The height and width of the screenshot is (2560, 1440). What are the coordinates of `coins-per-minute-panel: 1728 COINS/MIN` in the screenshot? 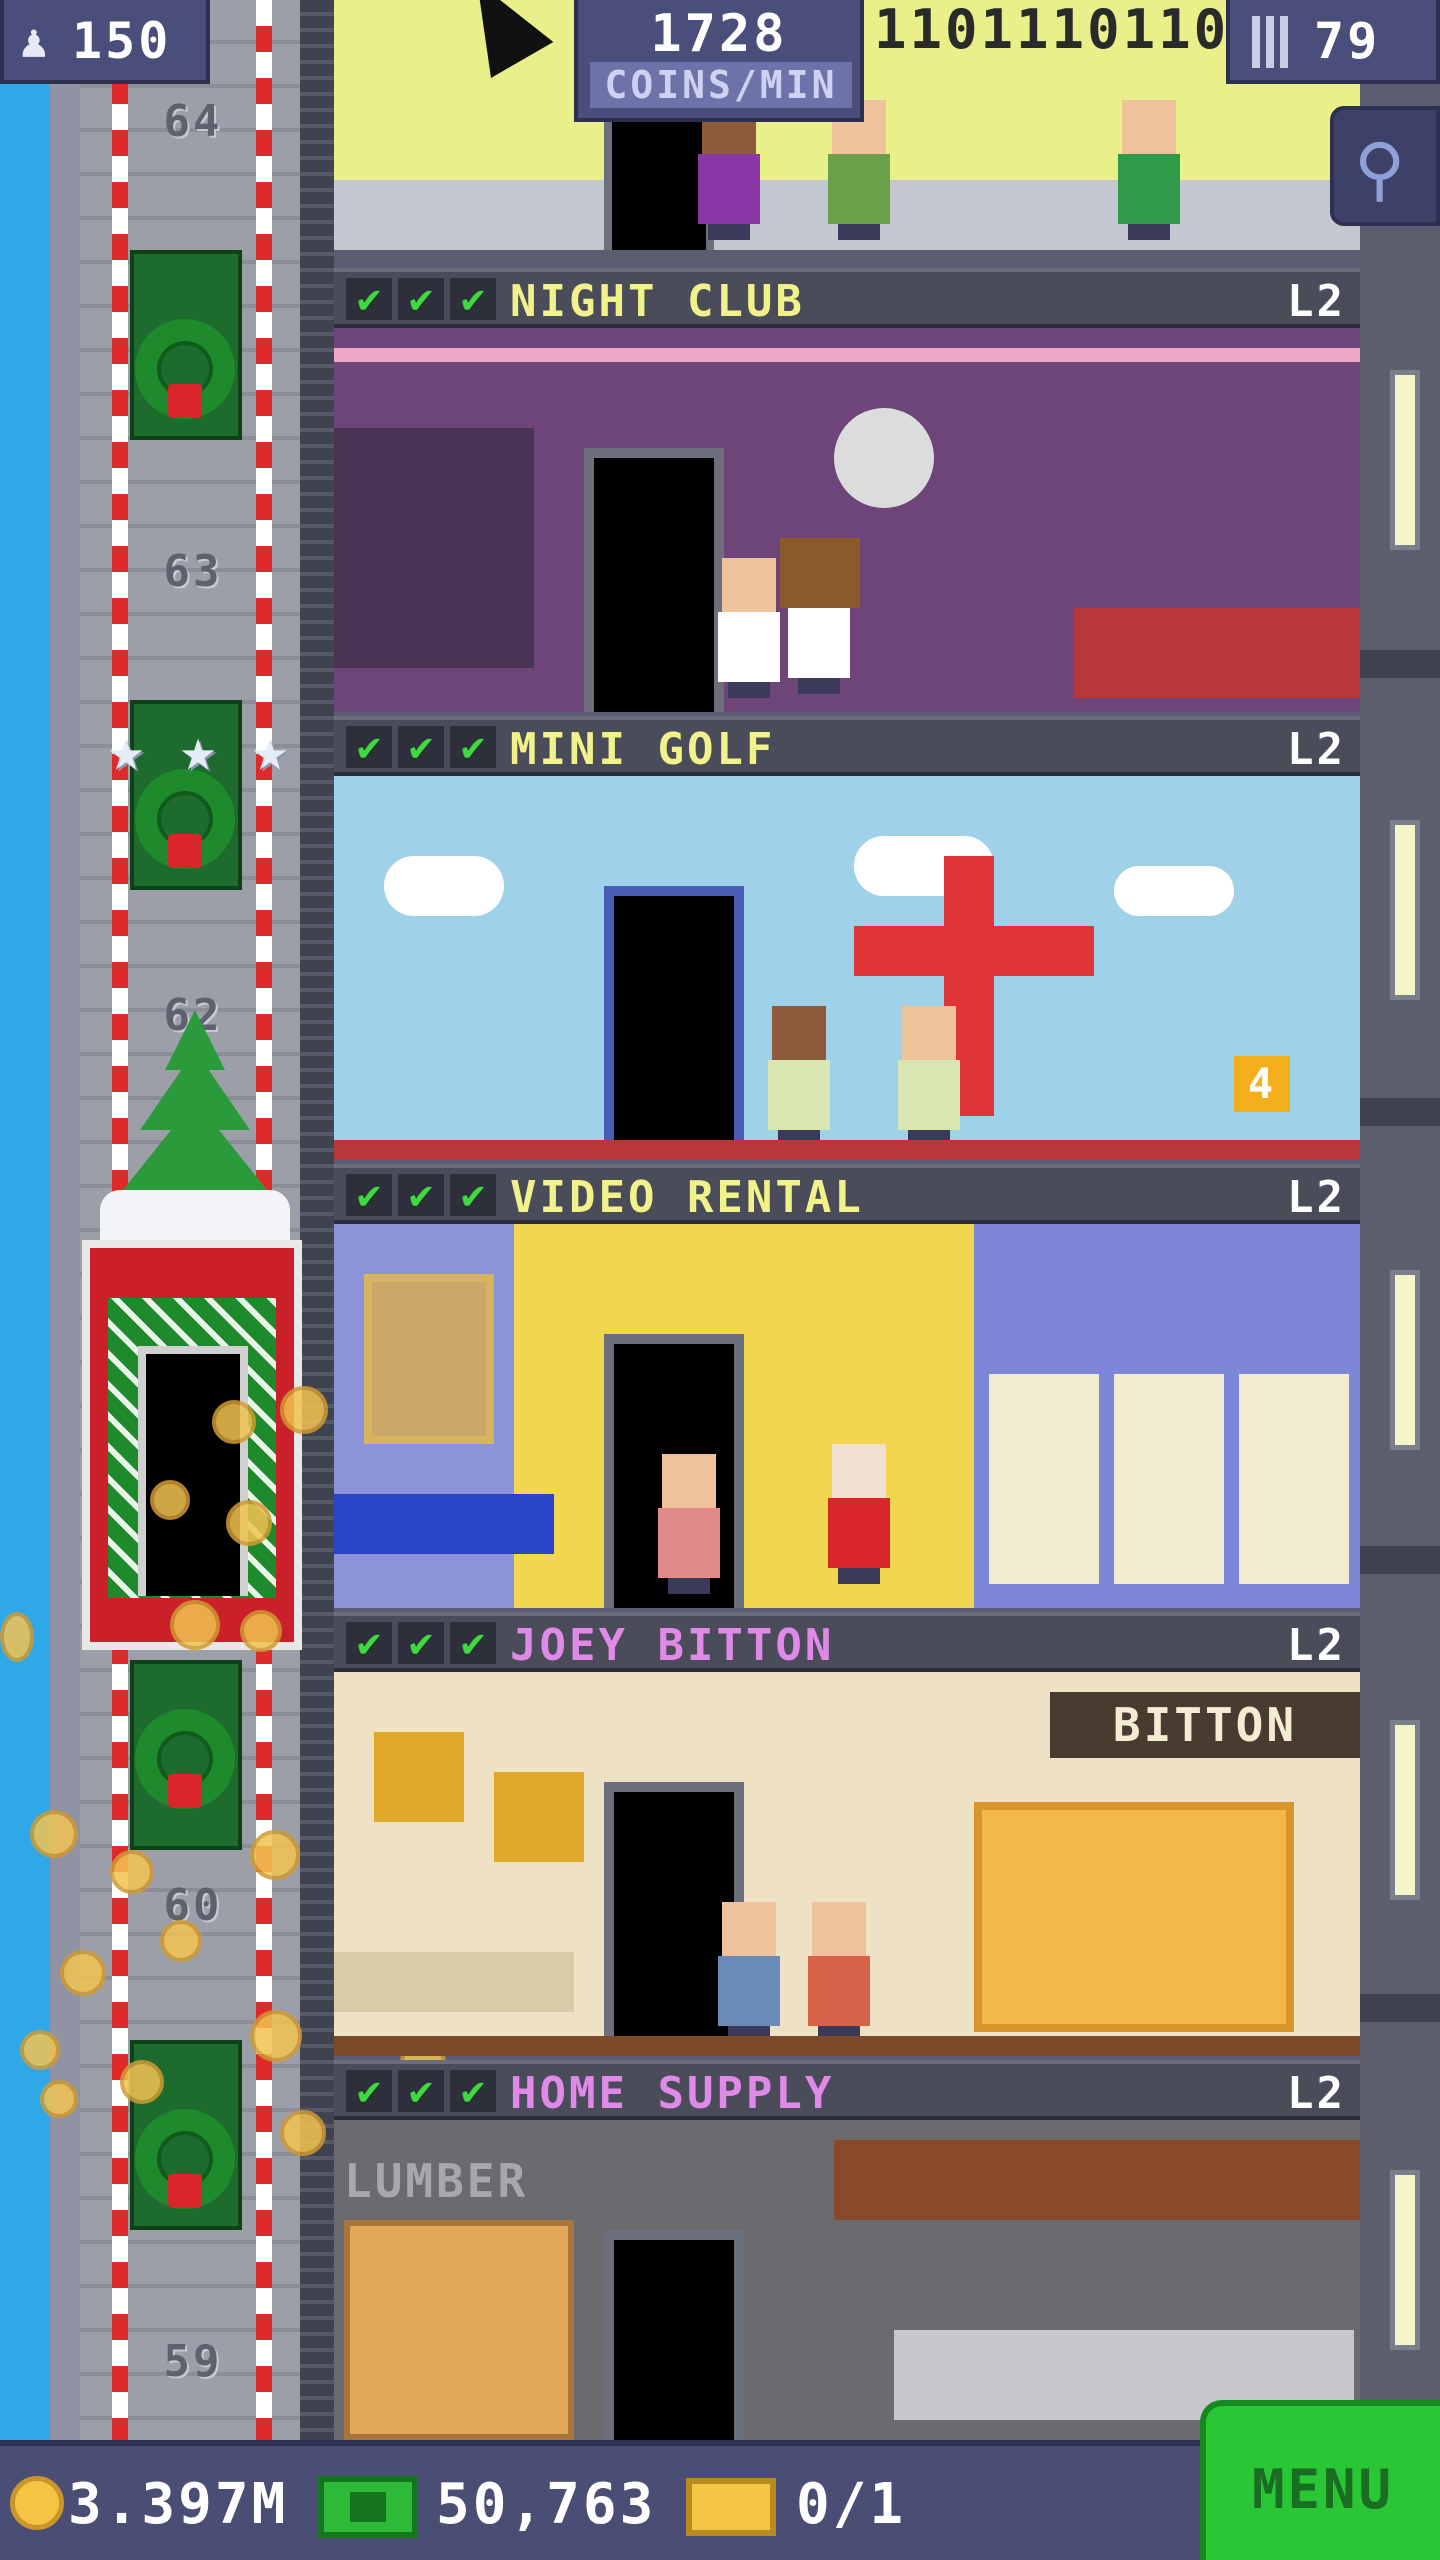 It's located at (719, 61).